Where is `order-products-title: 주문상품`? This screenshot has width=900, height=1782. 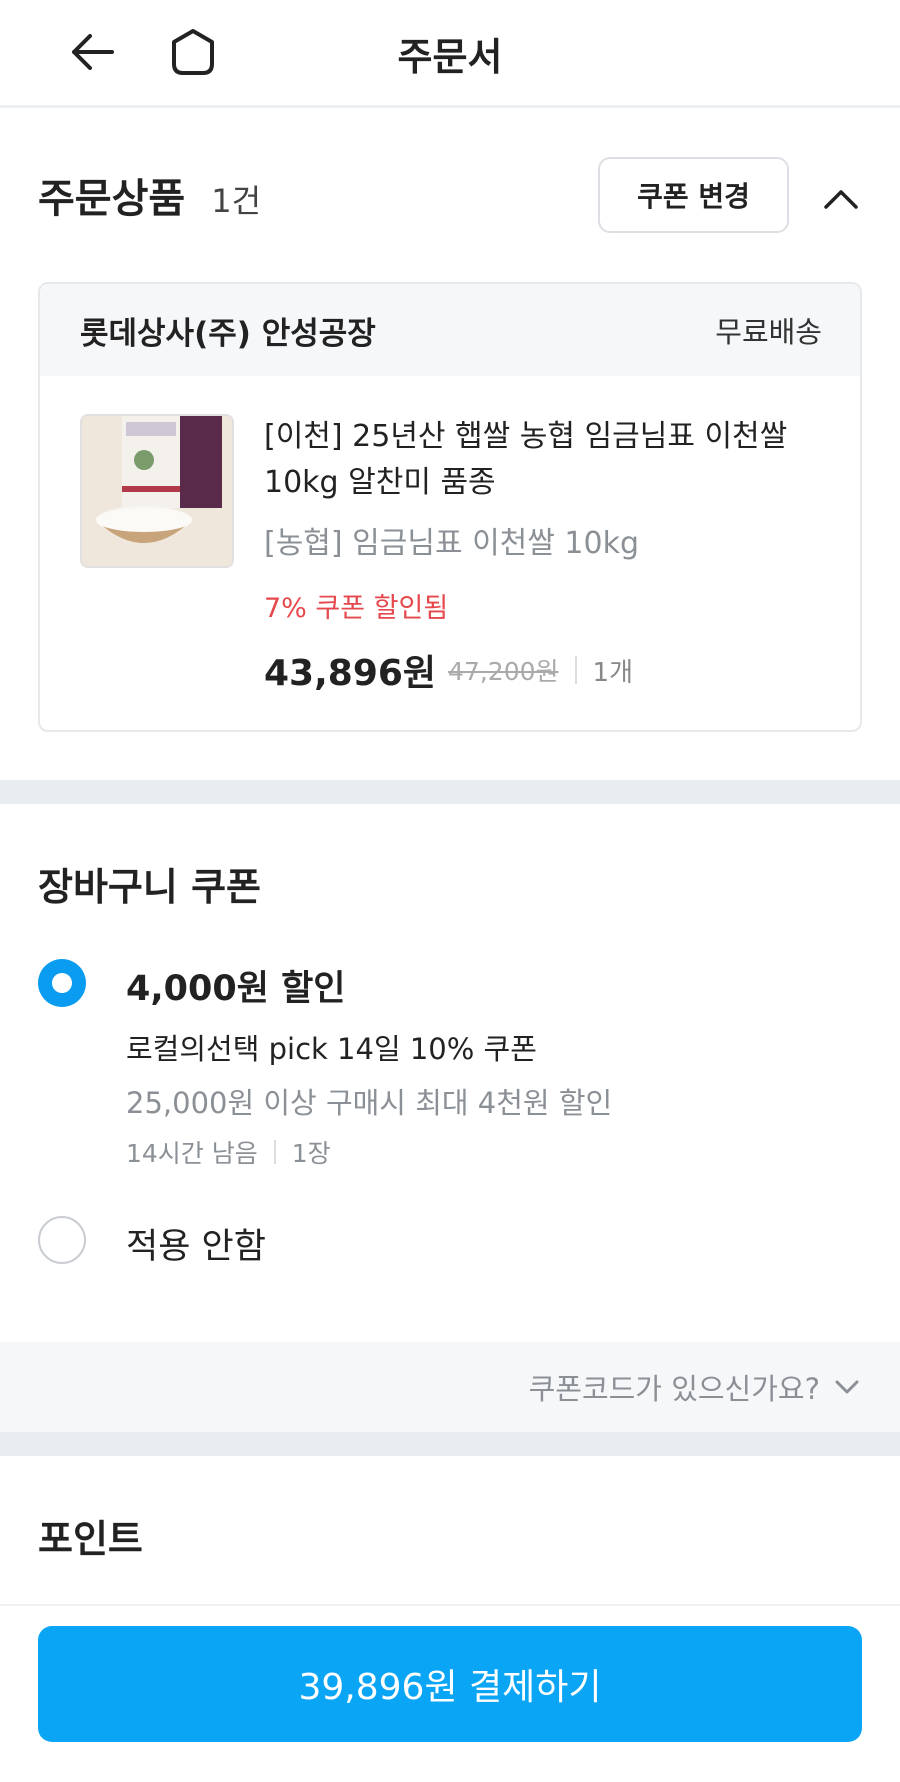
order-products-title: 주문상품 is located at coordinates (112, 199).